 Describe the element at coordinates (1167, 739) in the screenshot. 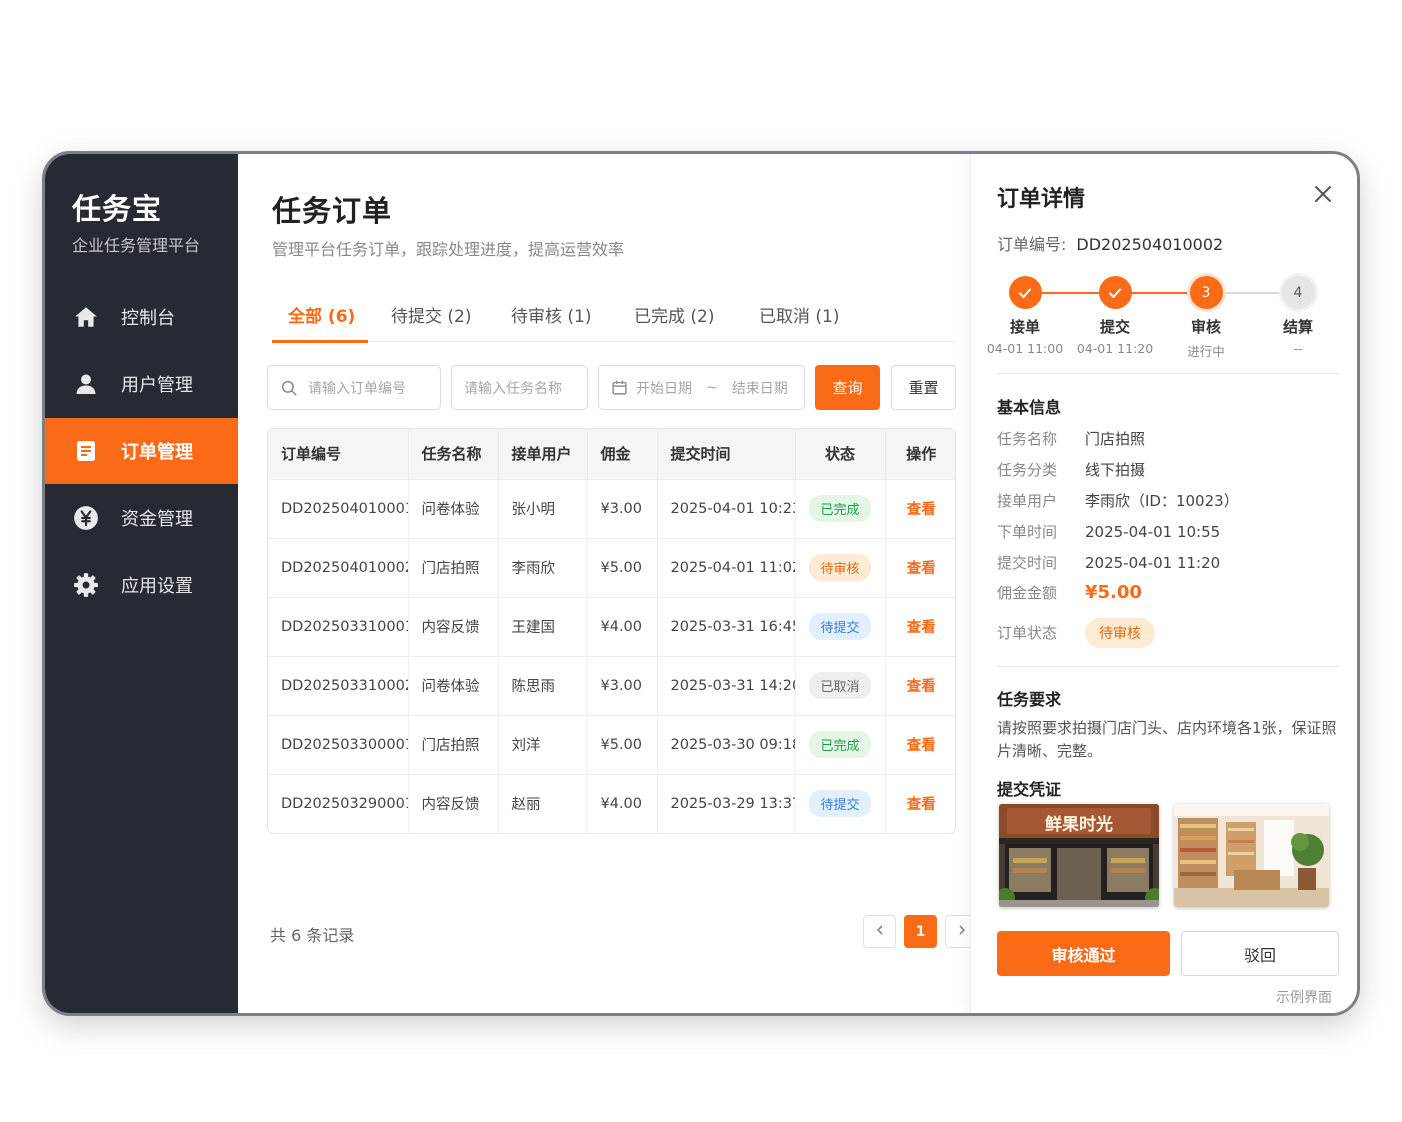

I see `requirements-text: 请按照要求拍摄门店门头、店内环境各1张，保证照片清晰、完整。` at that location.